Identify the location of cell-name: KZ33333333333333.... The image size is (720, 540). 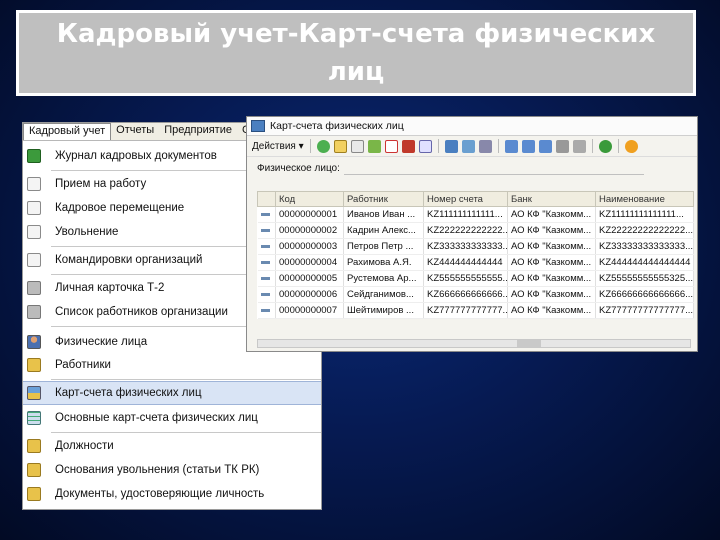
(644, 246).